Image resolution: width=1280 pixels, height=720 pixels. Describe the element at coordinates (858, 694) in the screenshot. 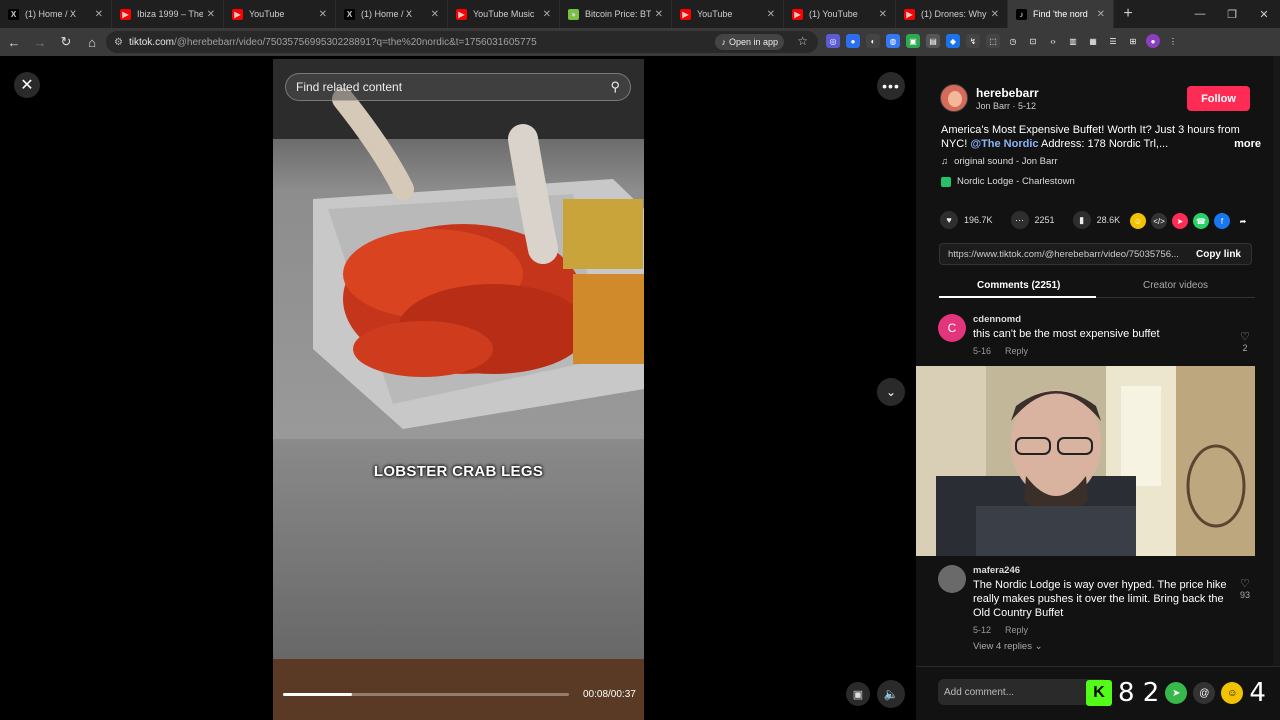

I see `picture-in-picture-icon: ▣` at that location.